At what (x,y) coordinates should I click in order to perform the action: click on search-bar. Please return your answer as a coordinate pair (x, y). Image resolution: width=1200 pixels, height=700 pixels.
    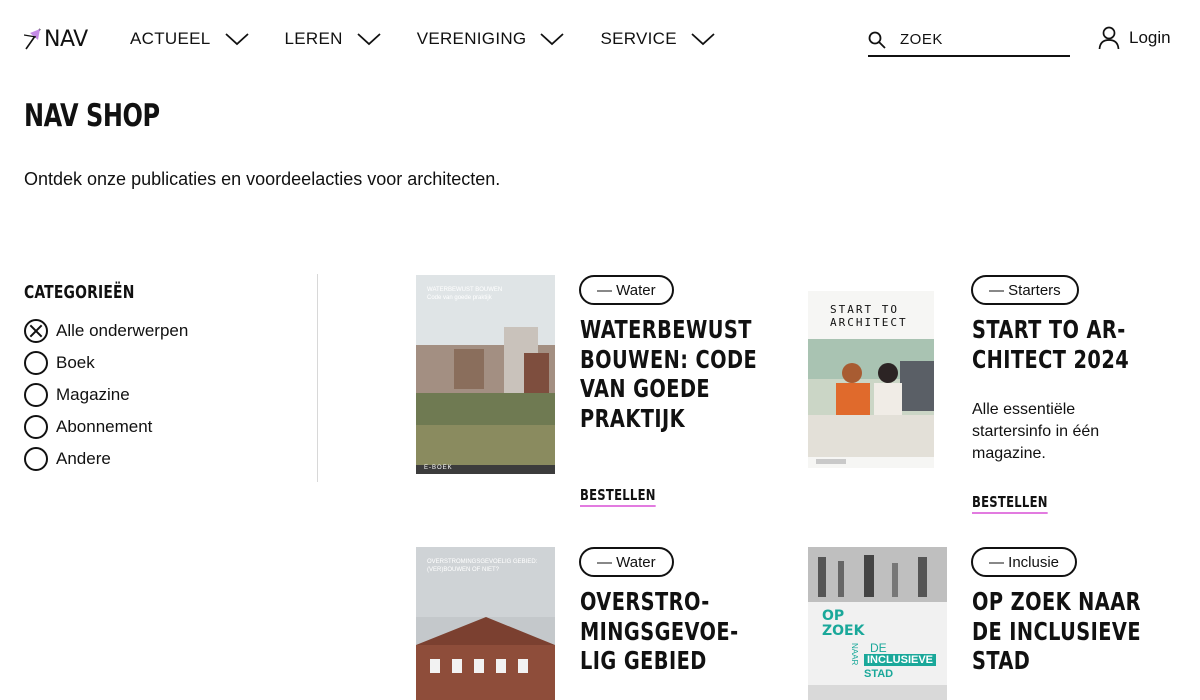
    Looking at the image, I should click on (969, 40).